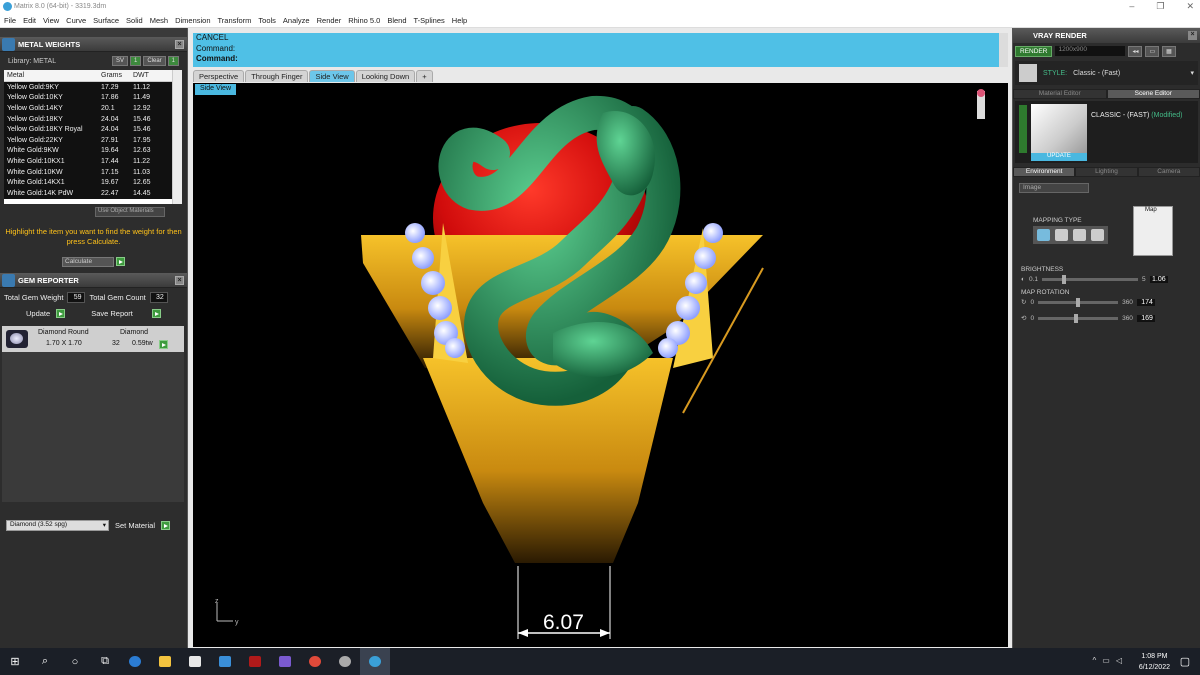 This screenshot has width=1200, height=675. Describe the element at coordinates (1003, 50) in the screenshot. I see `command-scrollbar` at that location.